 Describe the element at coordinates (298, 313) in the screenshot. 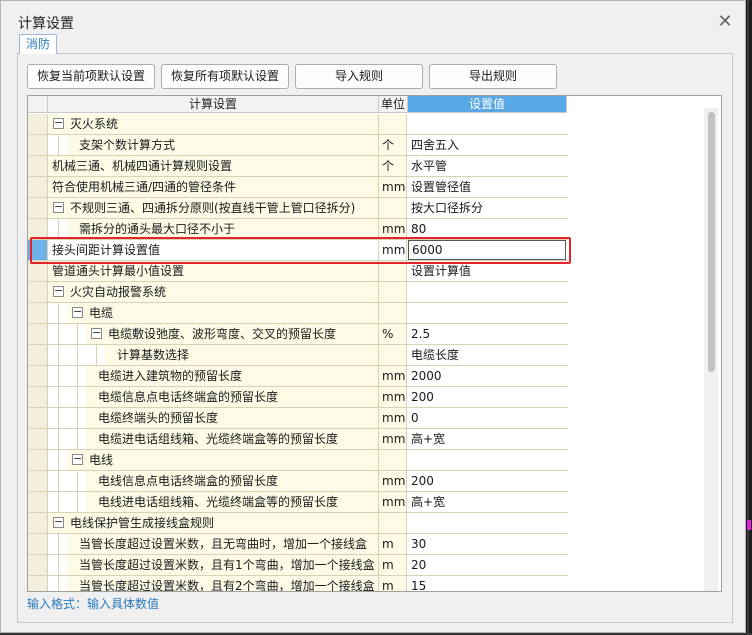

I see `table-row: 电缆 −` at that location.